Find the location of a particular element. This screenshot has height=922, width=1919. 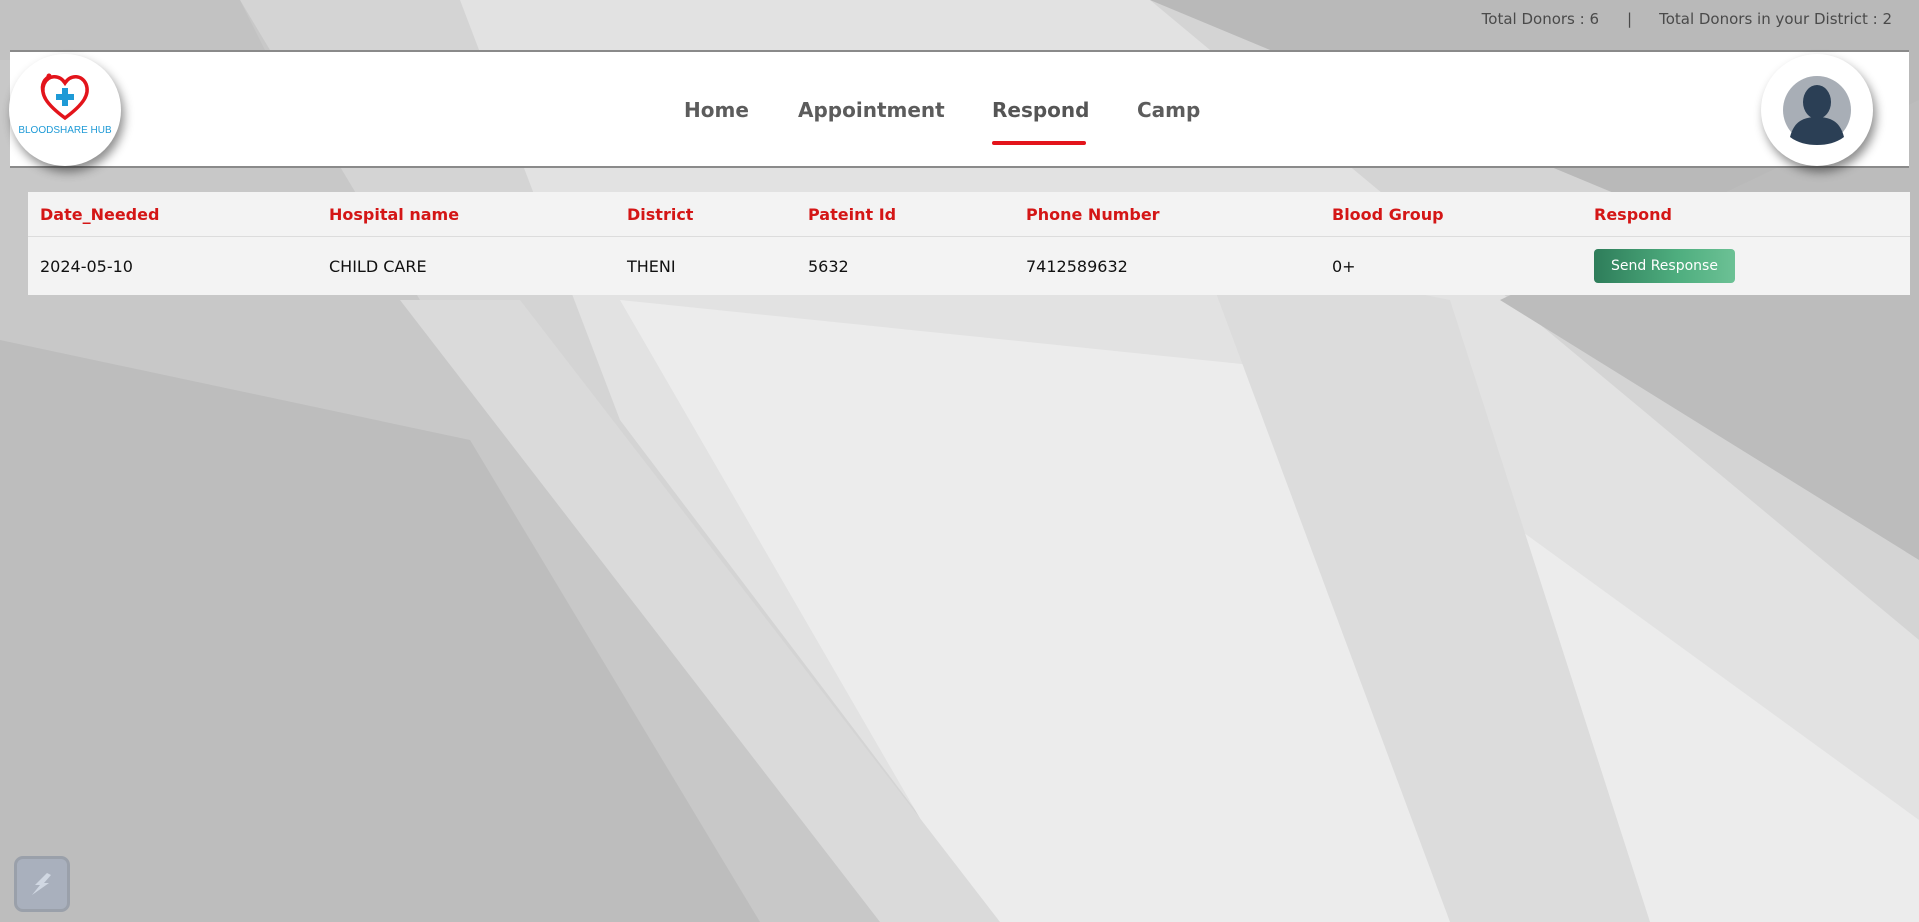

nav-appointment: Appointment is located at coordinates (871, 110).